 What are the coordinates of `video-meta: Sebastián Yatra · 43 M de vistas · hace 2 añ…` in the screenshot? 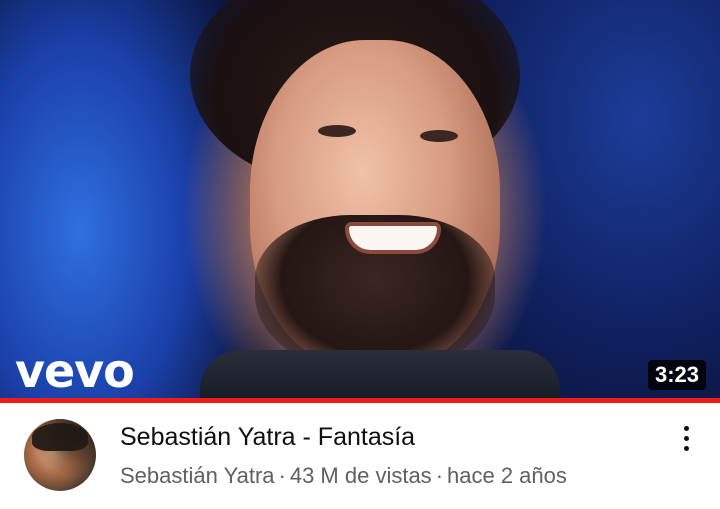 It's located at (343, 476).